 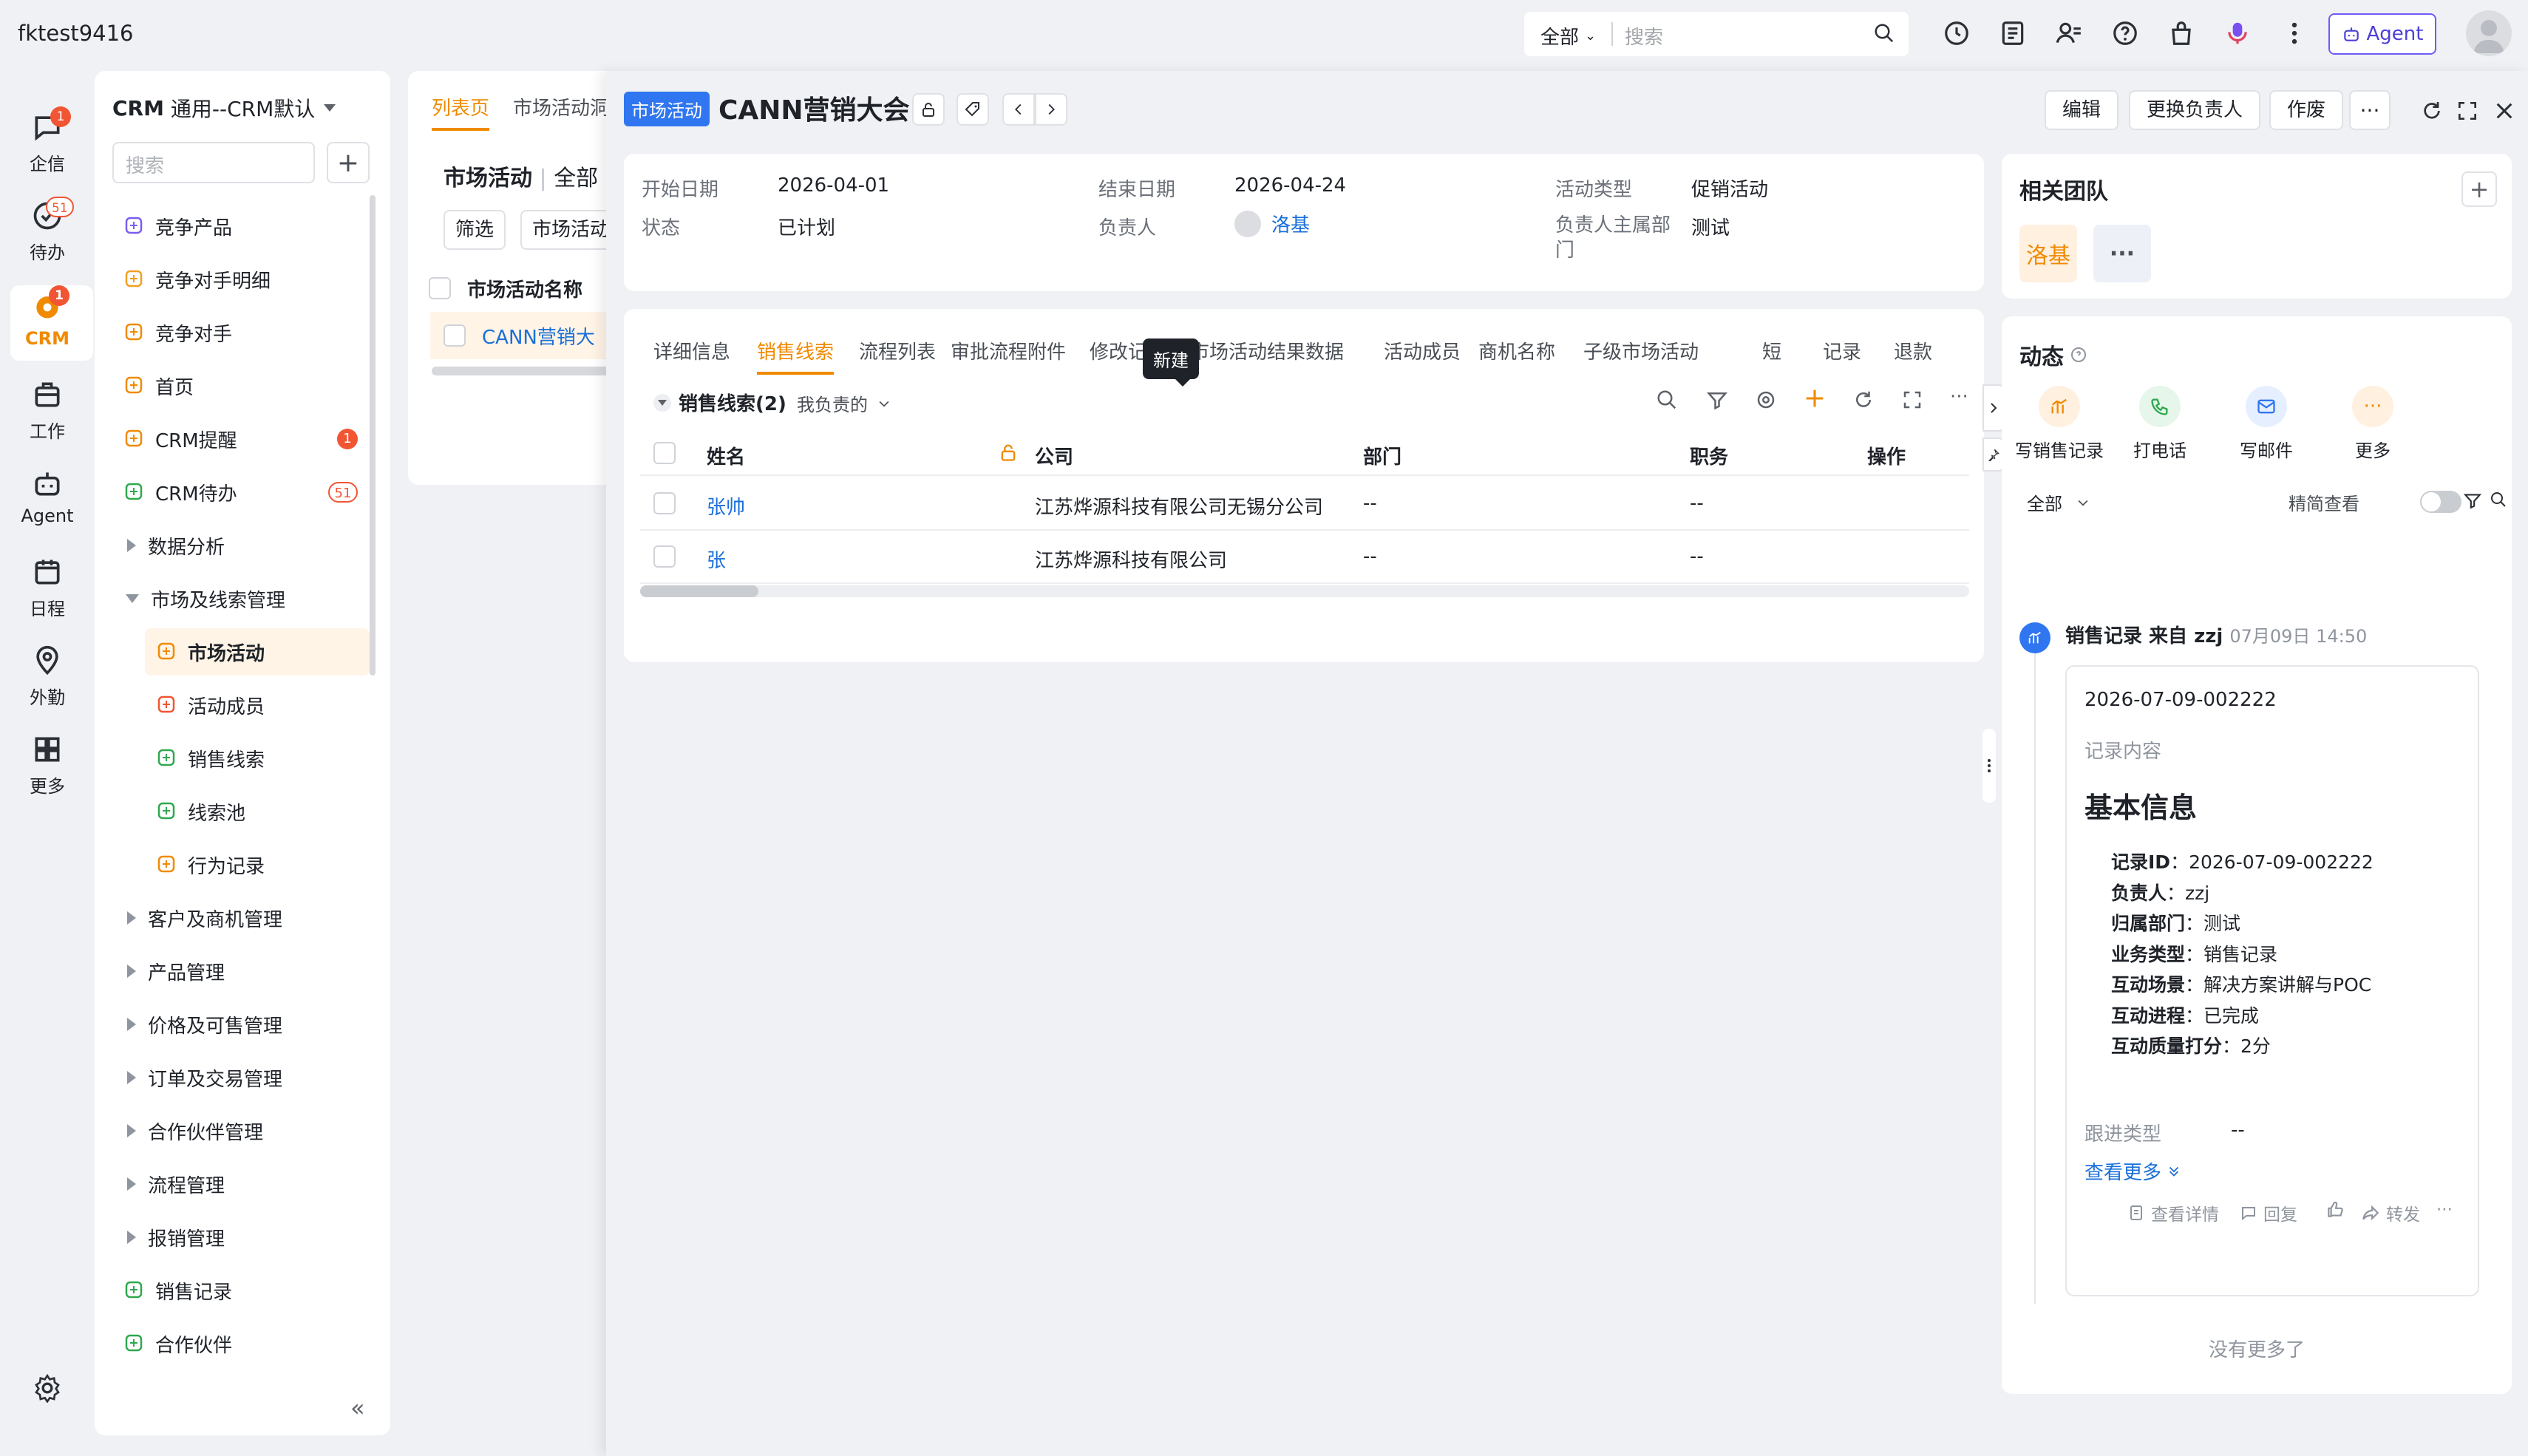 I want to click on tab-9: 子级市场活动, so click(x=1641, y=350).